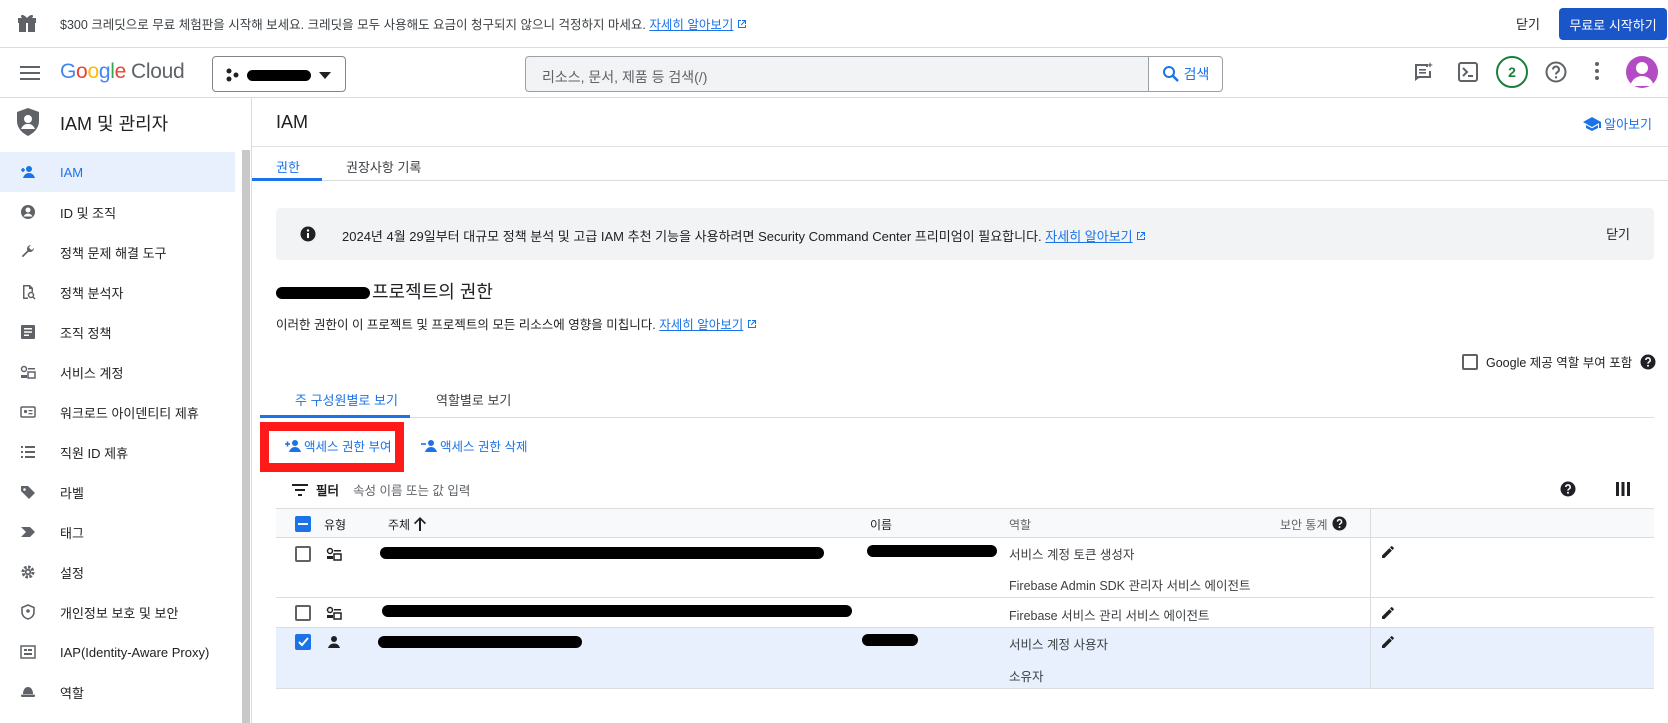 The width and height of the screenshot is (1668, 723). Describe the element at coordinates (27, 251) in the screenshot. I see `wrench-icon` at that location.